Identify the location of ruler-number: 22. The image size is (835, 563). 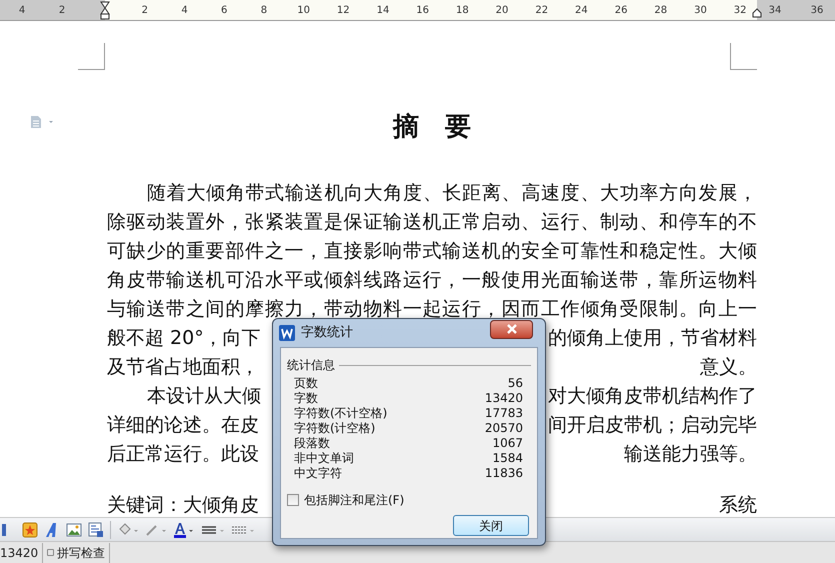
(542, 11).